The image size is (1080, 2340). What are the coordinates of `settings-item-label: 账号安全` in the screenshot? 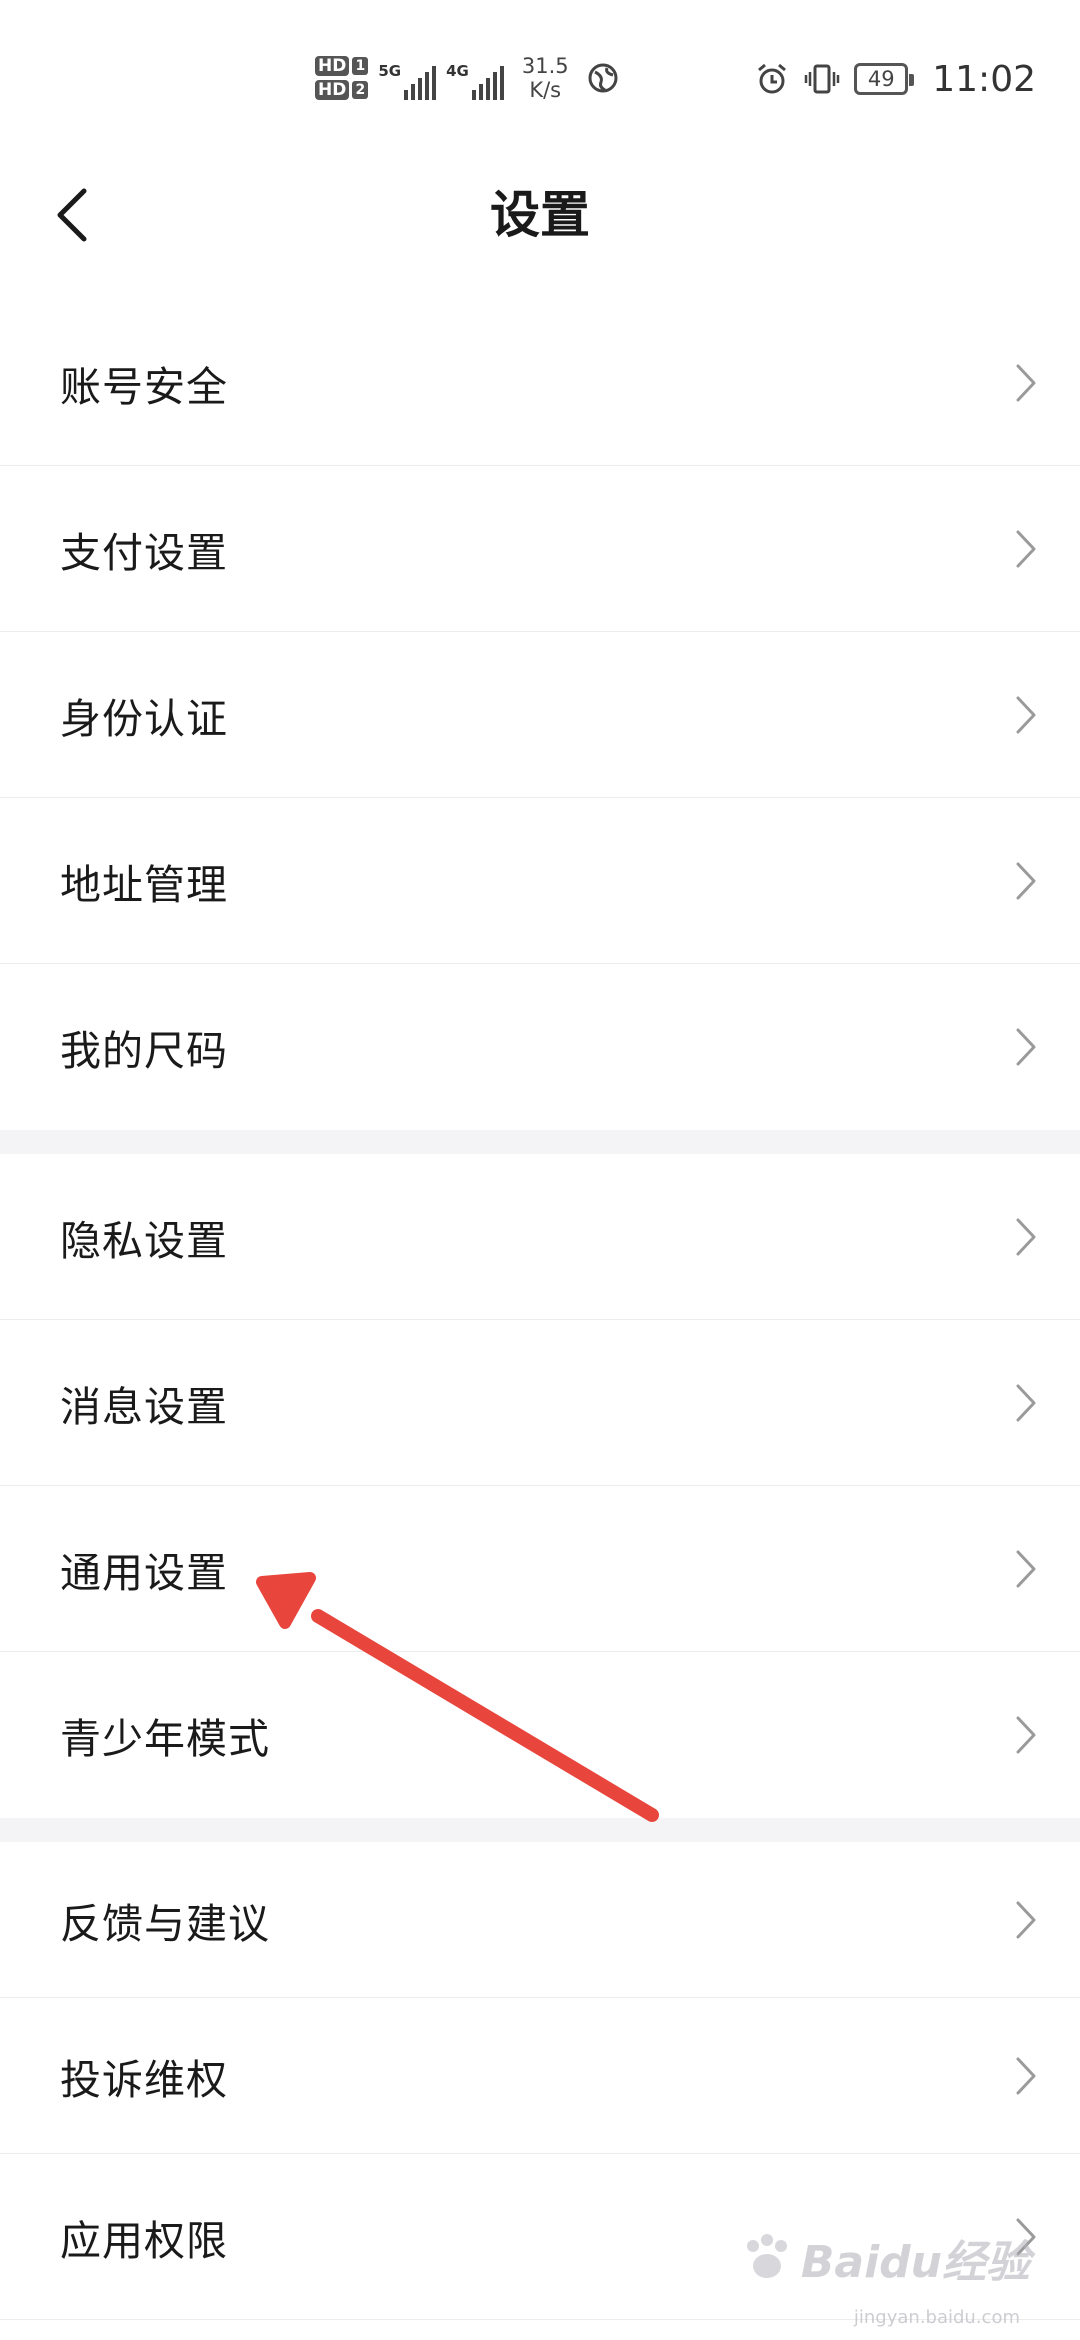 It's located at (144, 386).